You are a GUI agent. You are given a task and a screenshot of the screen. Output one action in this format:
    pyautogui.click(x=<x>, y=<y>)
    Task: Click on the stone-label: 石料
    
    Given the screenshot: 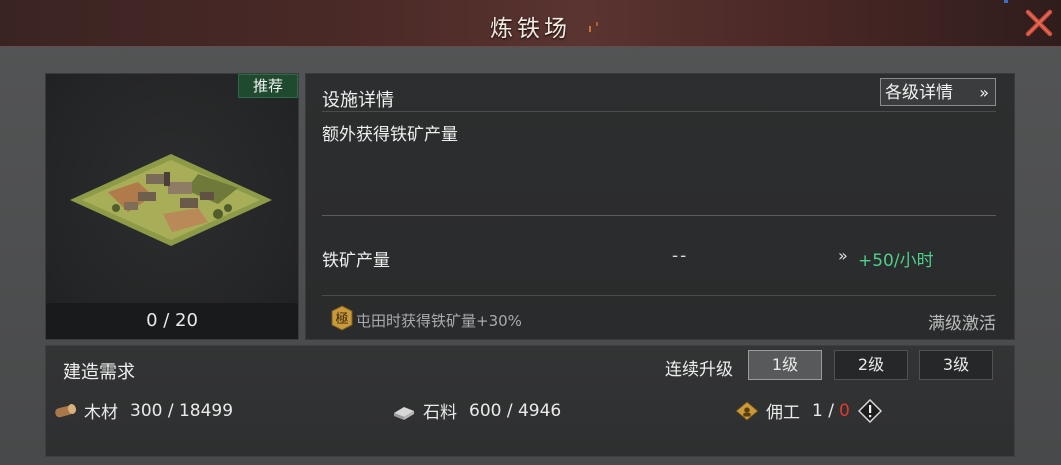 What is the action you would take?
    pyautogui.click(x=440, y=413)
    